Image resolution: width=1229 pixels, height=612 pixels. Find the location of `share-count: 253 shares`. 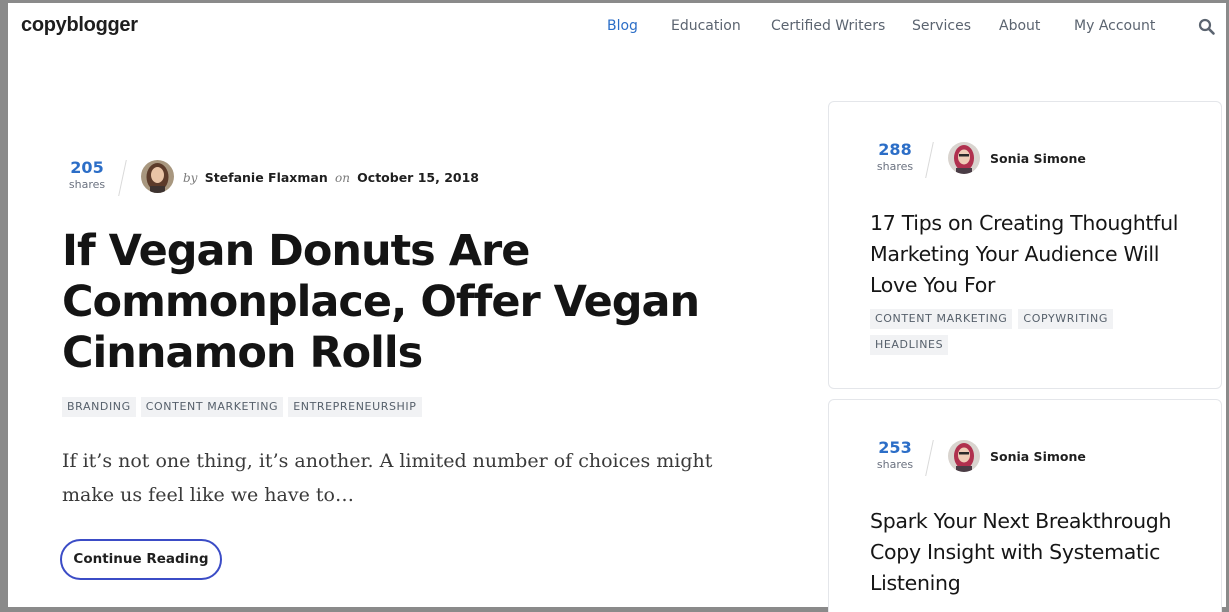

share-count: 253 shares is located at coordinates (895, 455).